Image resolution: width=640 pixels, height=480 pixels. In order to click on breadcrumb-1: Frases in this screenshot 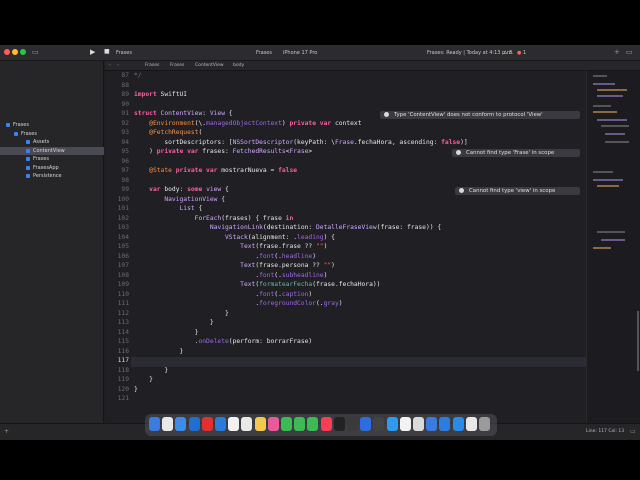, I will do `click(177, 65)`.